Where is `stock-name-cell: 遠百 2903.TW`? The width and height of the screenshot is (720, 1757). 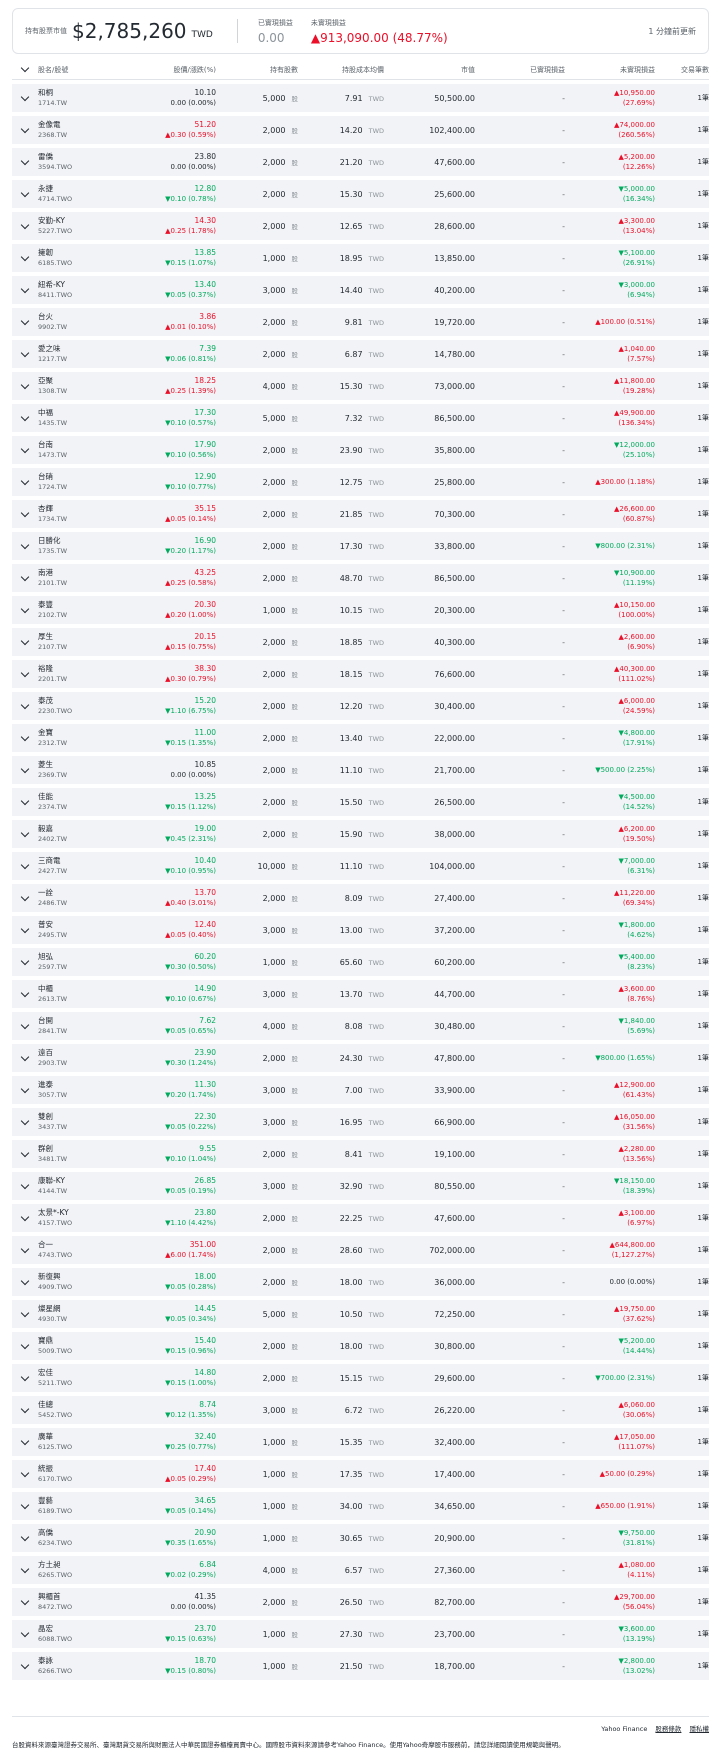
stock-name-cell: 遠百 2903.TW is located at coordinates (73, 1058).